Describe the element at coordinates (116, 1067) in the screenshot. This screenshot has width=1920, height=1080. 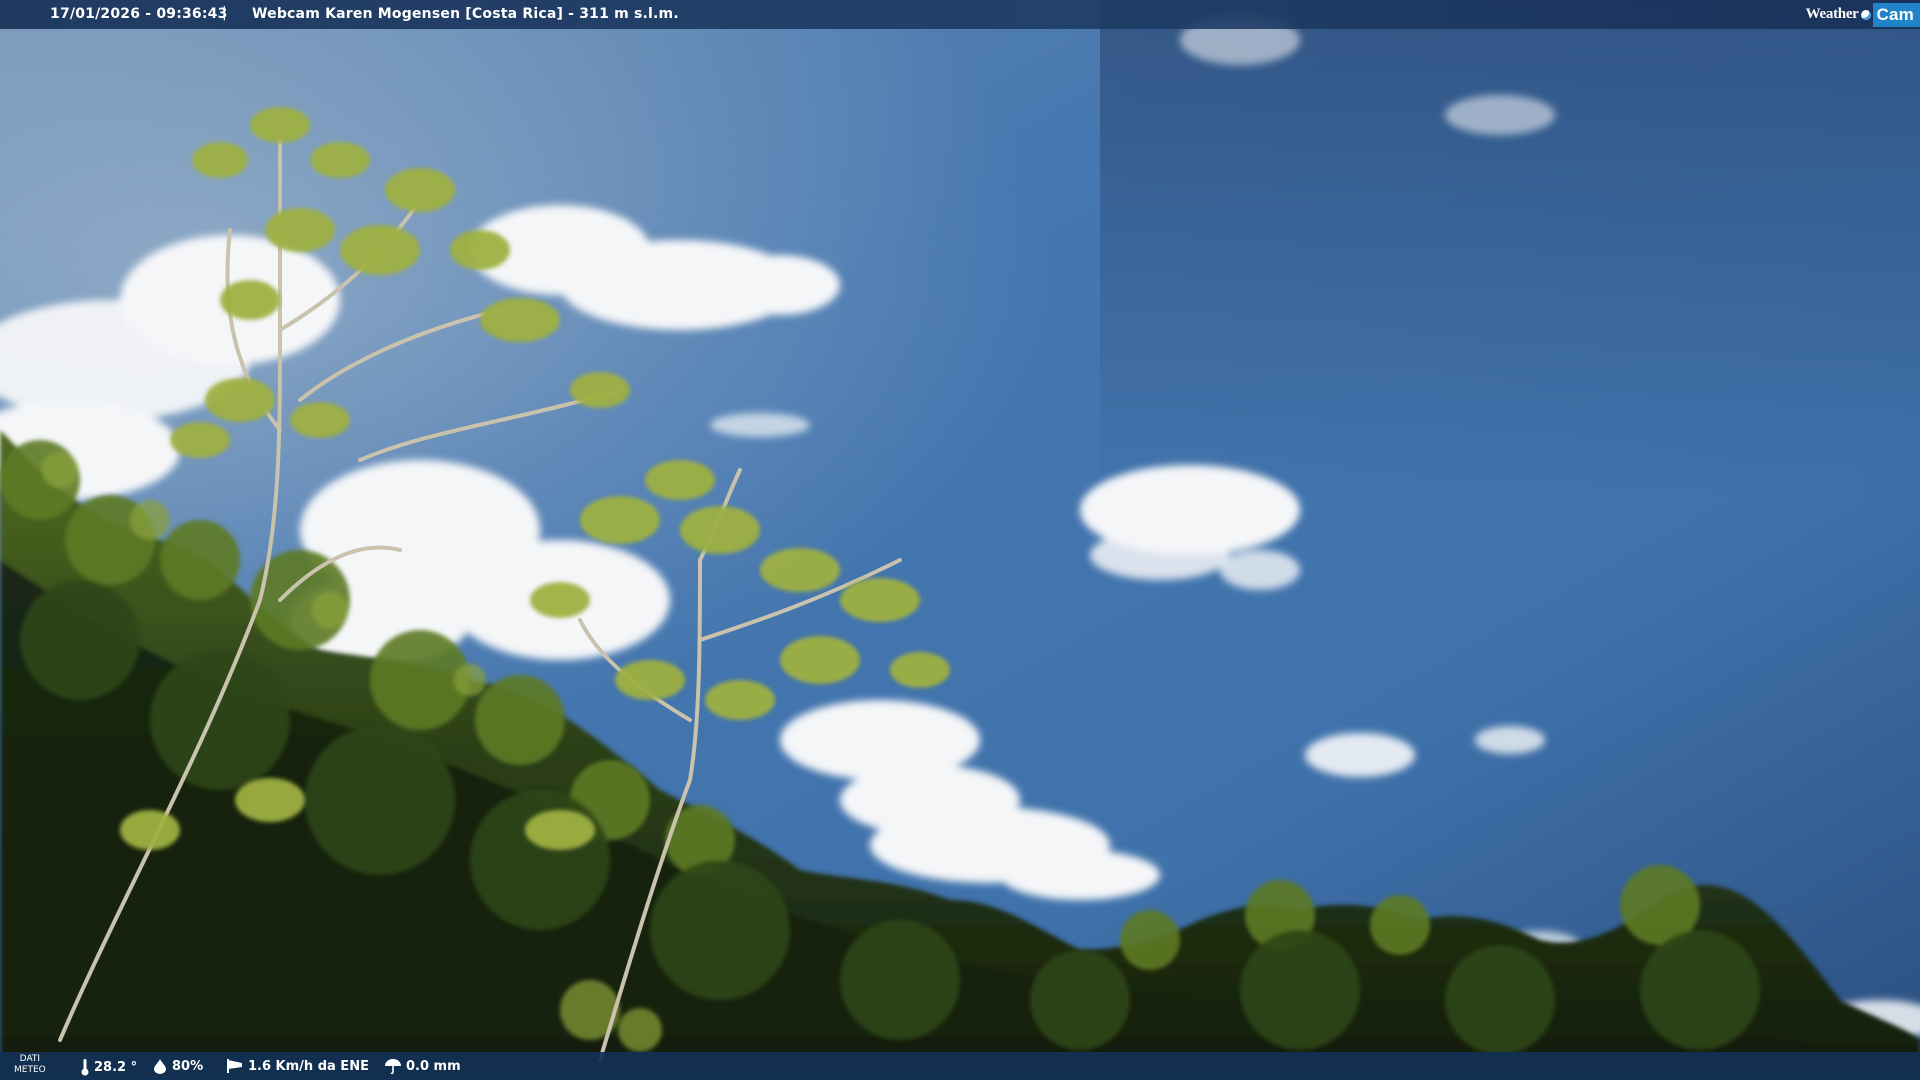
I see `temperature-value: 28.2 °` at that location.